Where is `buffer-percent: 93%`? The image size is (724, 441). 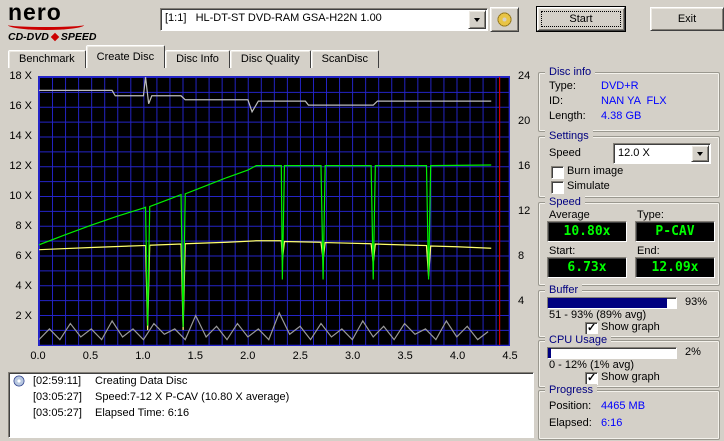
buffer-percent: 93% is located at coordinates (696, 302).